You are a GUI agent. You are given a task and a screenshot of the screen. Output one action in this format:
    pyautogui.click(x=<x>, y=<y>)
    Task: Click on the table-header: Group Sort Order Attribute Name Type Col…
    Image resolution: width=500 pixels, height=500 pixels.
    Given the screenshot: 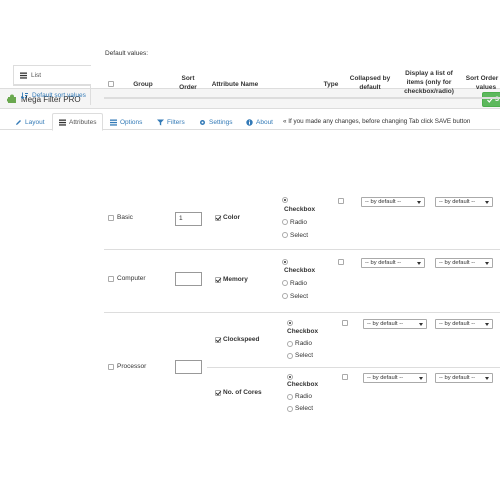 What is the action you would take?
    pyautogui.click(x=302, y=80)
    